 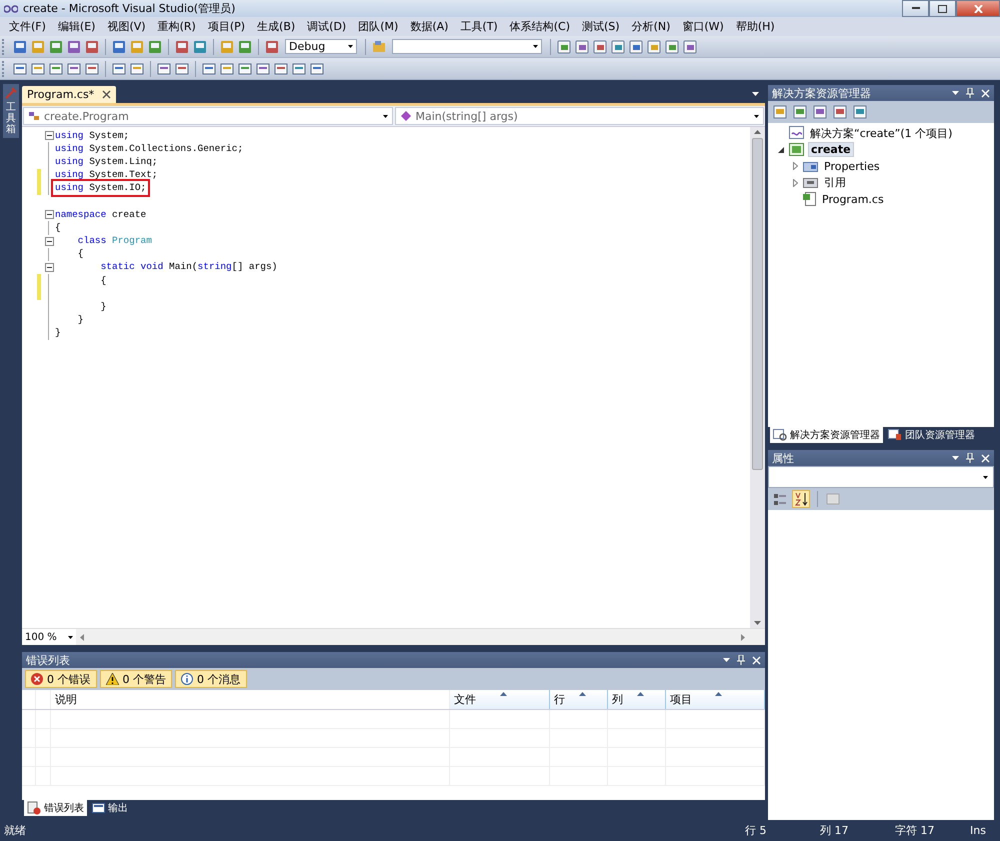 I want to click on expander-icon, so click(x=781, y=149).